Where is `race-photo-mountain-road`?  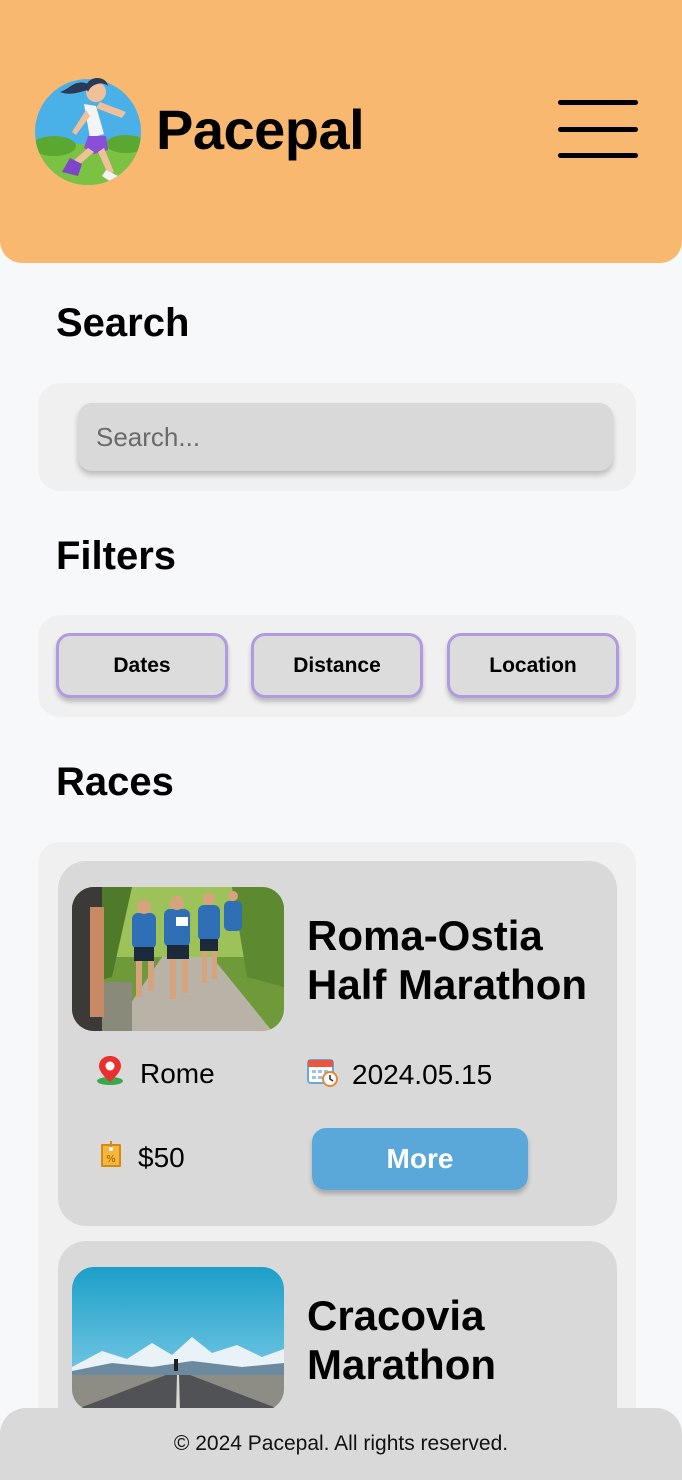
race-photo-mountain-road is located at coordinates (178, 1339).